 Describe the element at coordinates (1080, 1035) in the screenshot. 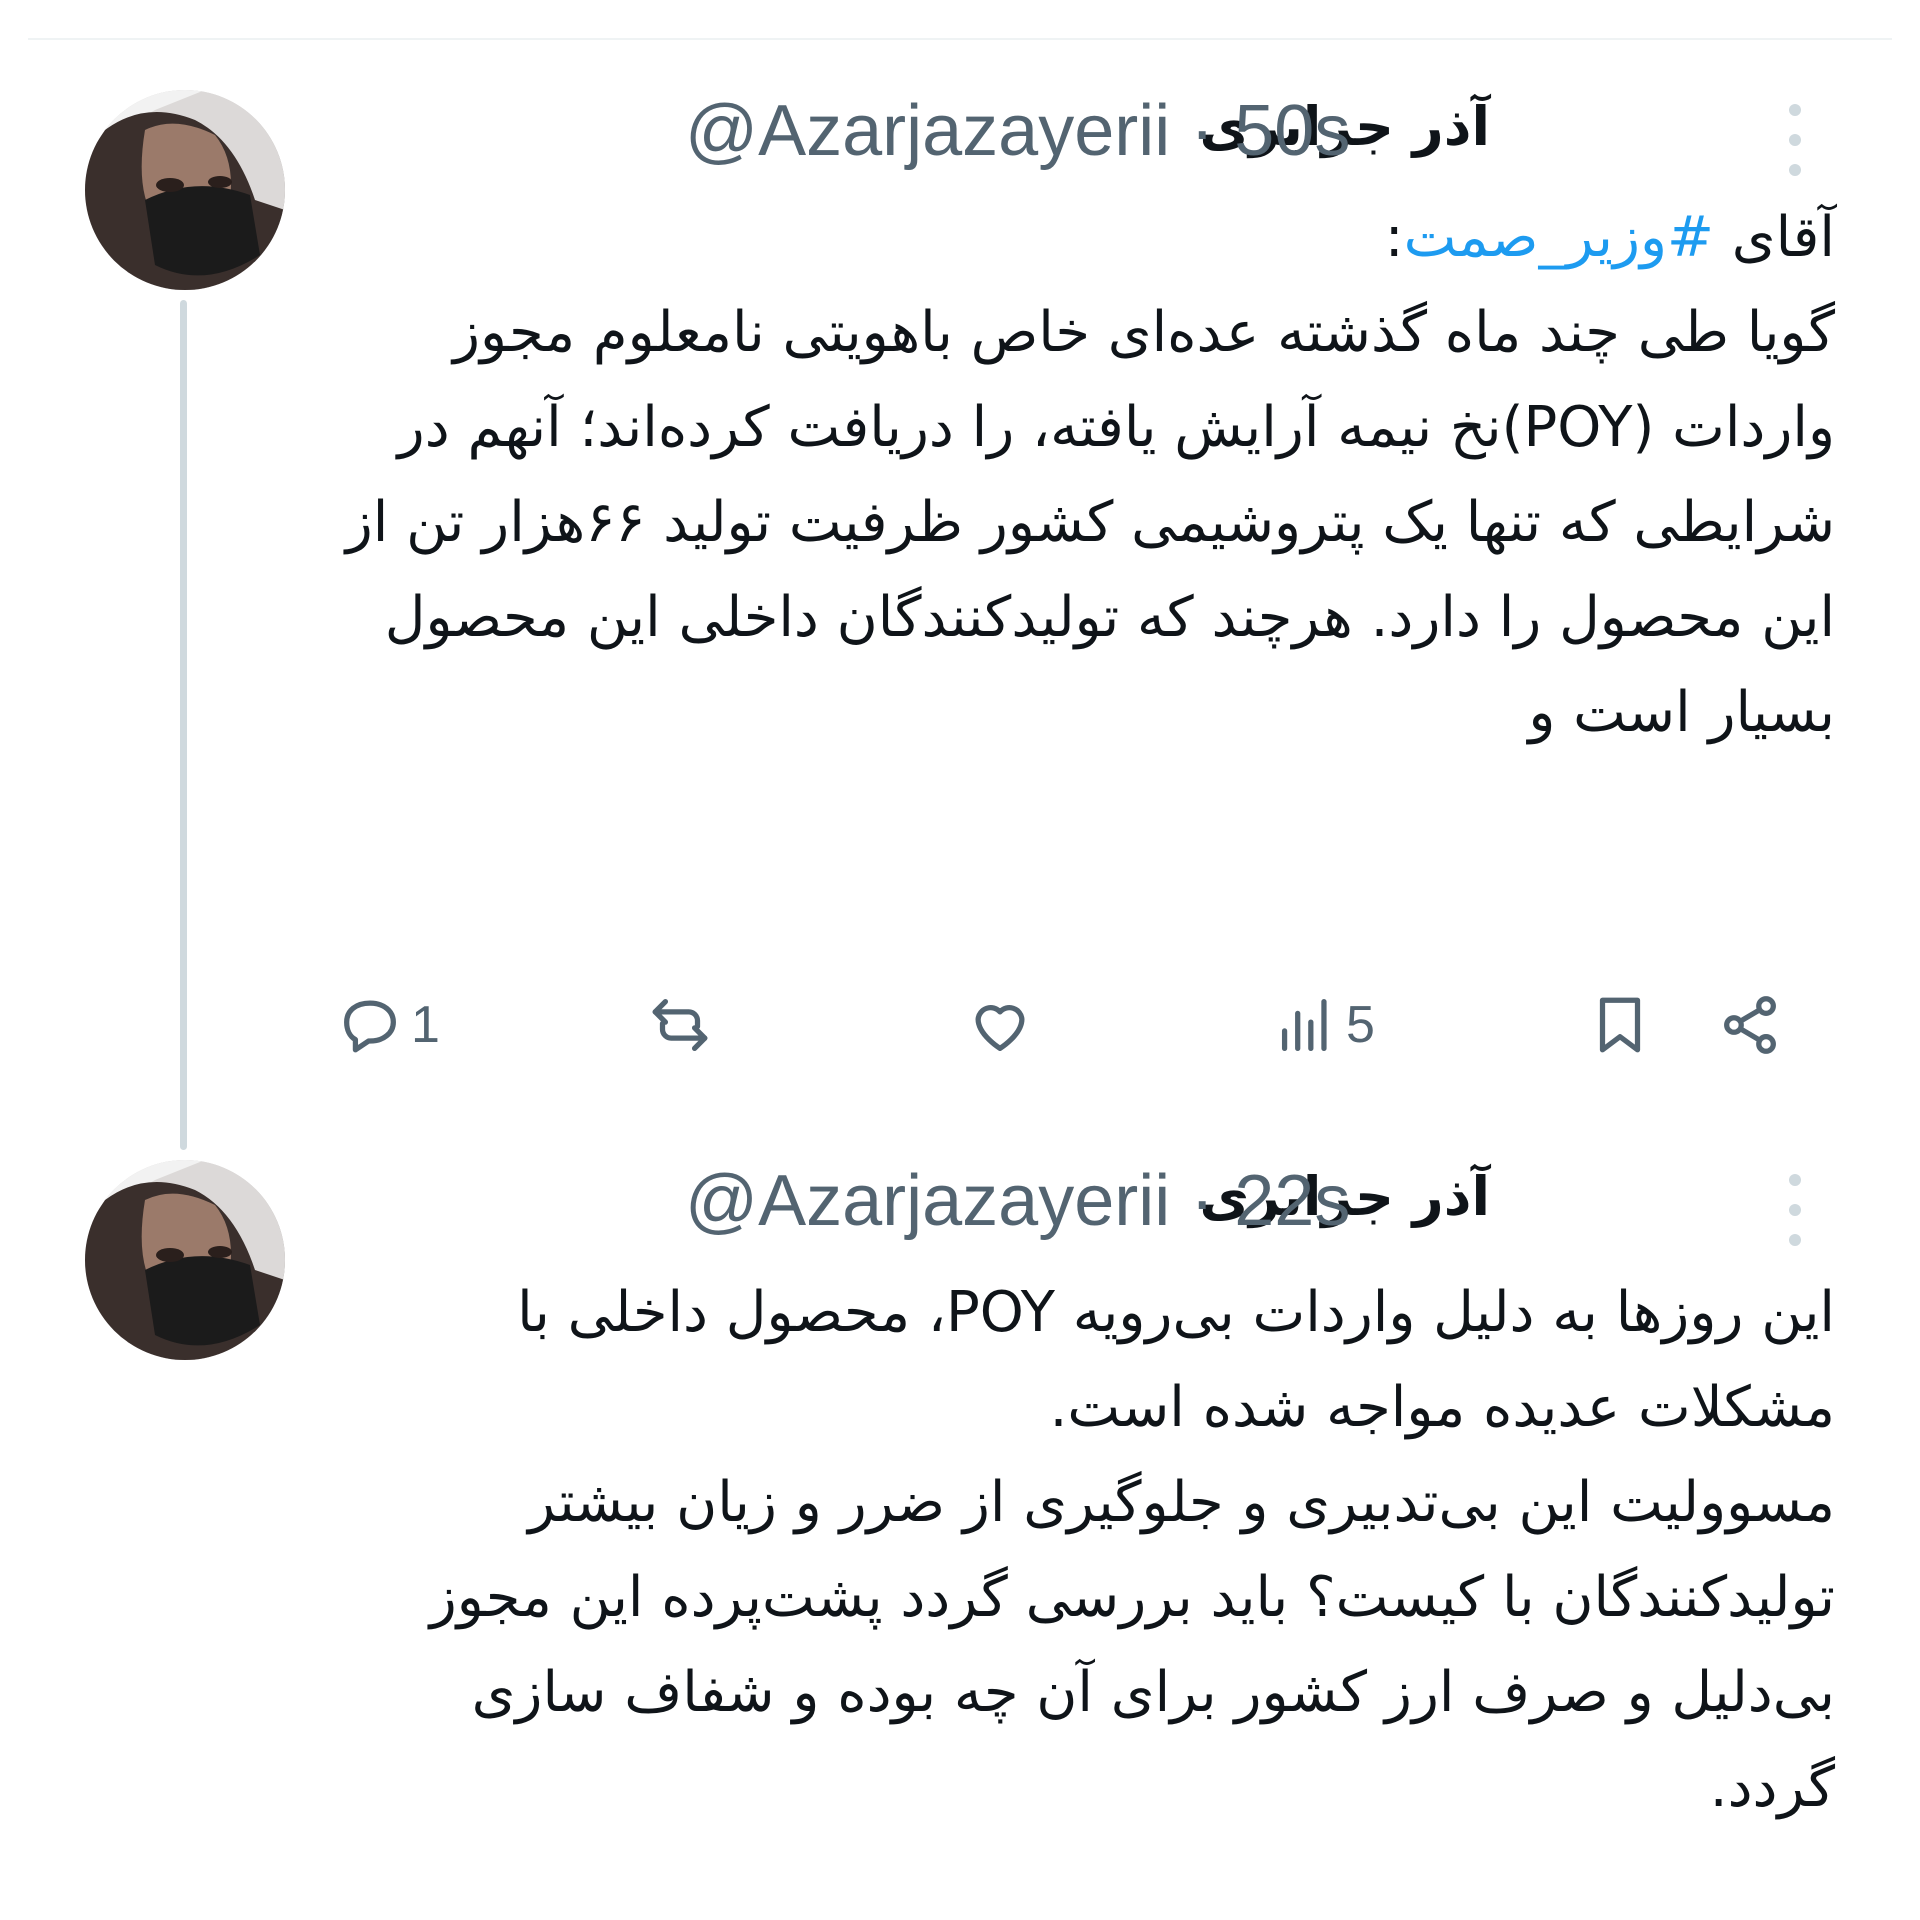

I see `action-bar: 1 5` at that location.